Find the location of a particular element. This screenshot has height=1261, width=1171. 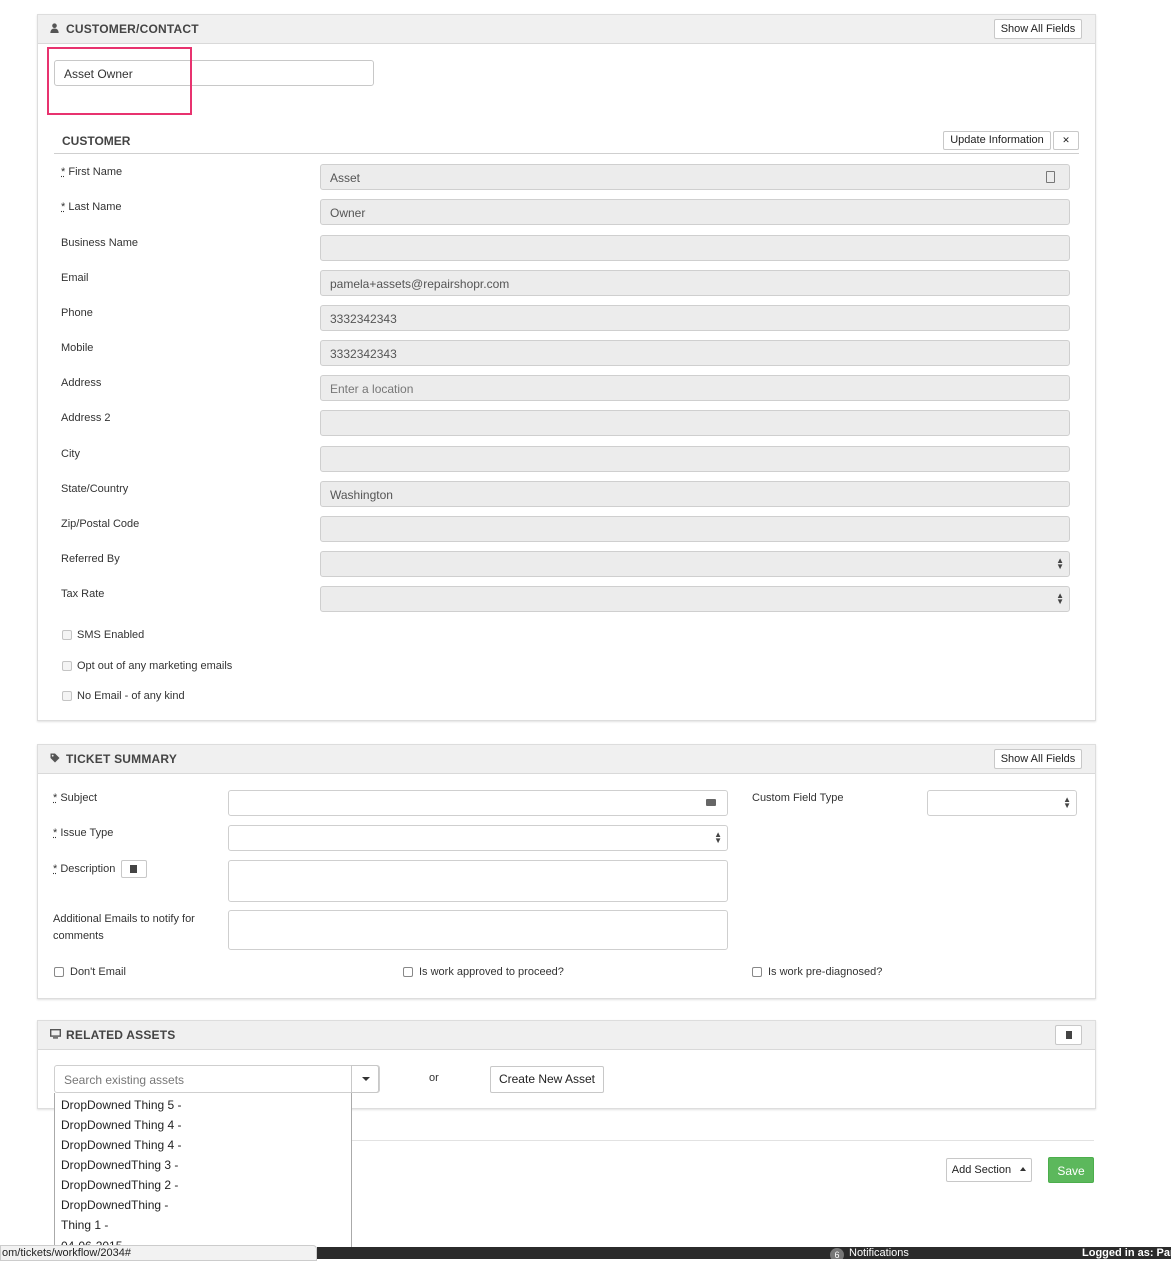

mobile-field: 3332342343 is located at coordinates (695, 353).